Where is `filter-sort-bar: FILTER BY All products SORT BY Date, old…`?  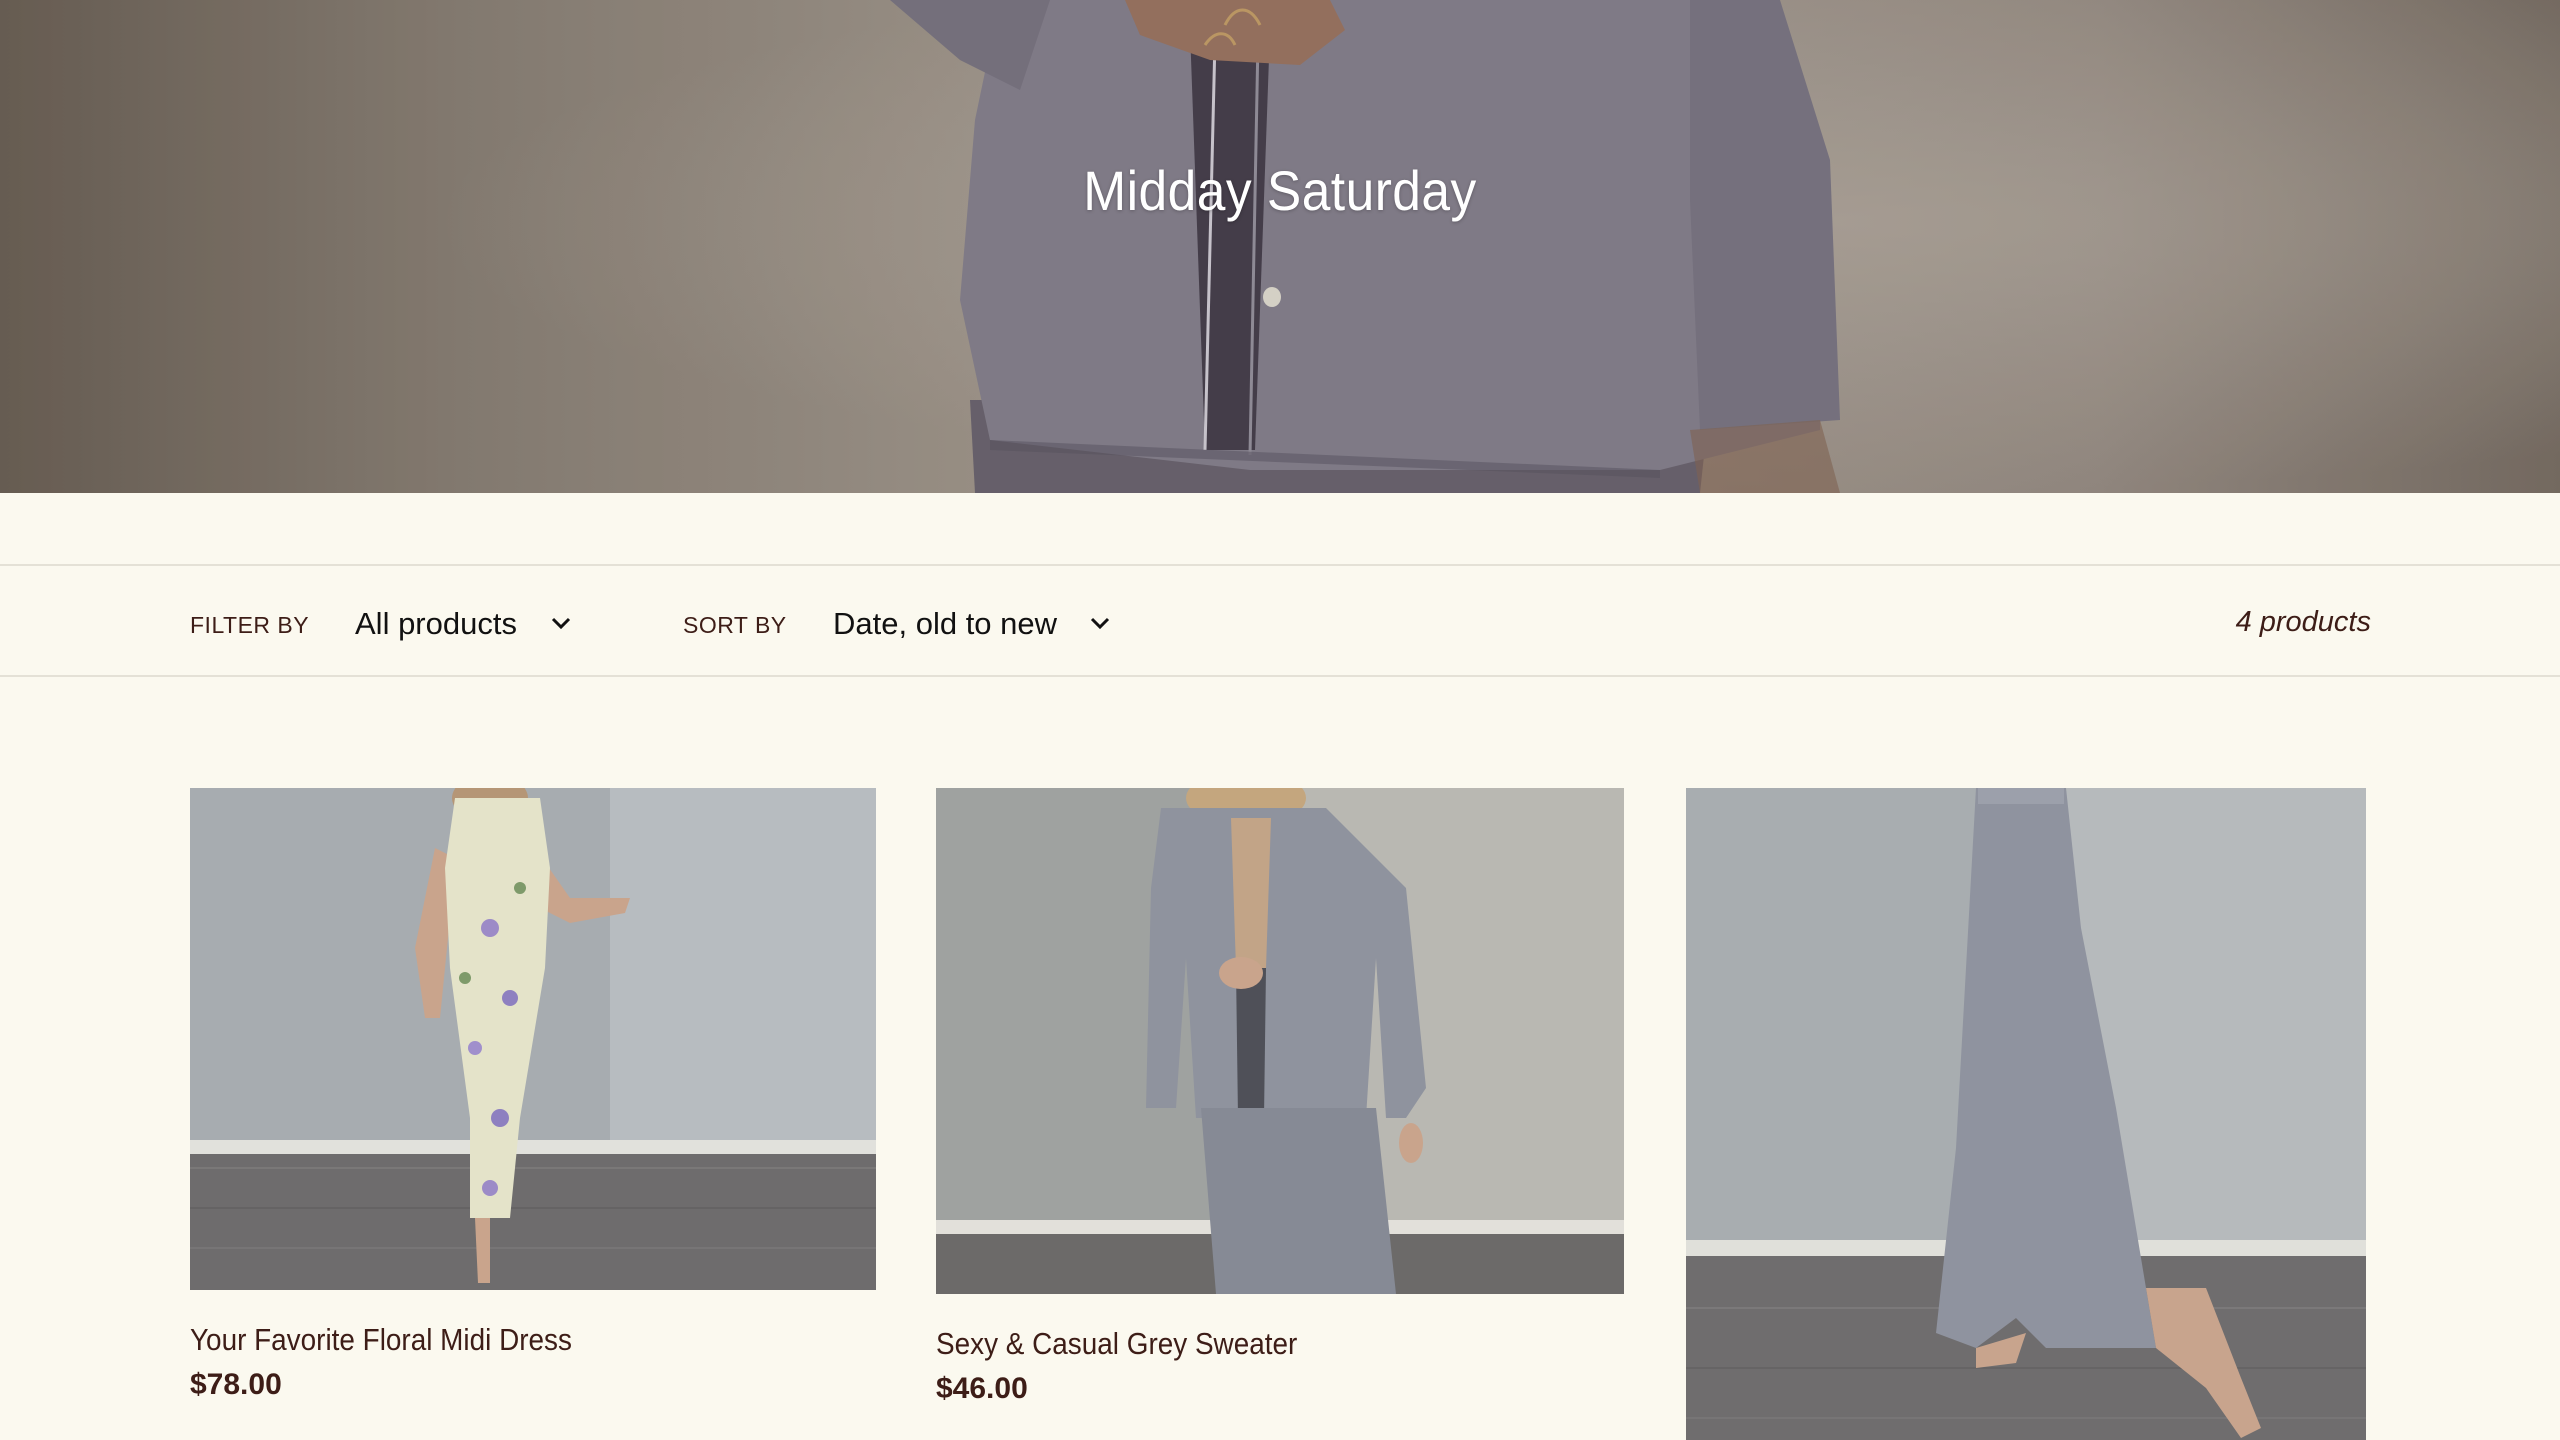
filter-sort-bar: FILTER BY All products SORT BY Date, old… is located at coordinates (1280, 620).